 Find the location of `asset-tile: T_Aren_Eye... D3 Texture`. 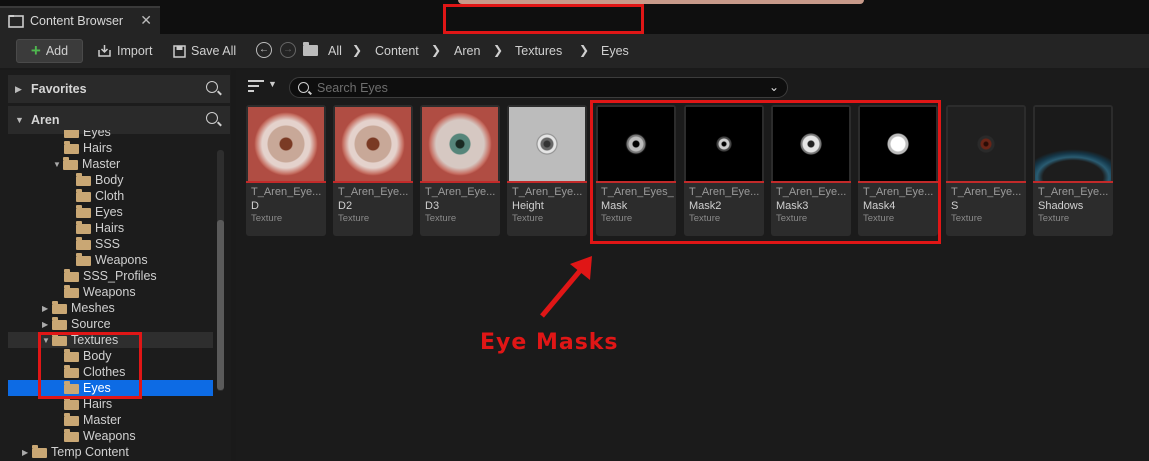

asset-tile: T_Aren_Eye... D3 Texture is located at coordinates (460, 170).